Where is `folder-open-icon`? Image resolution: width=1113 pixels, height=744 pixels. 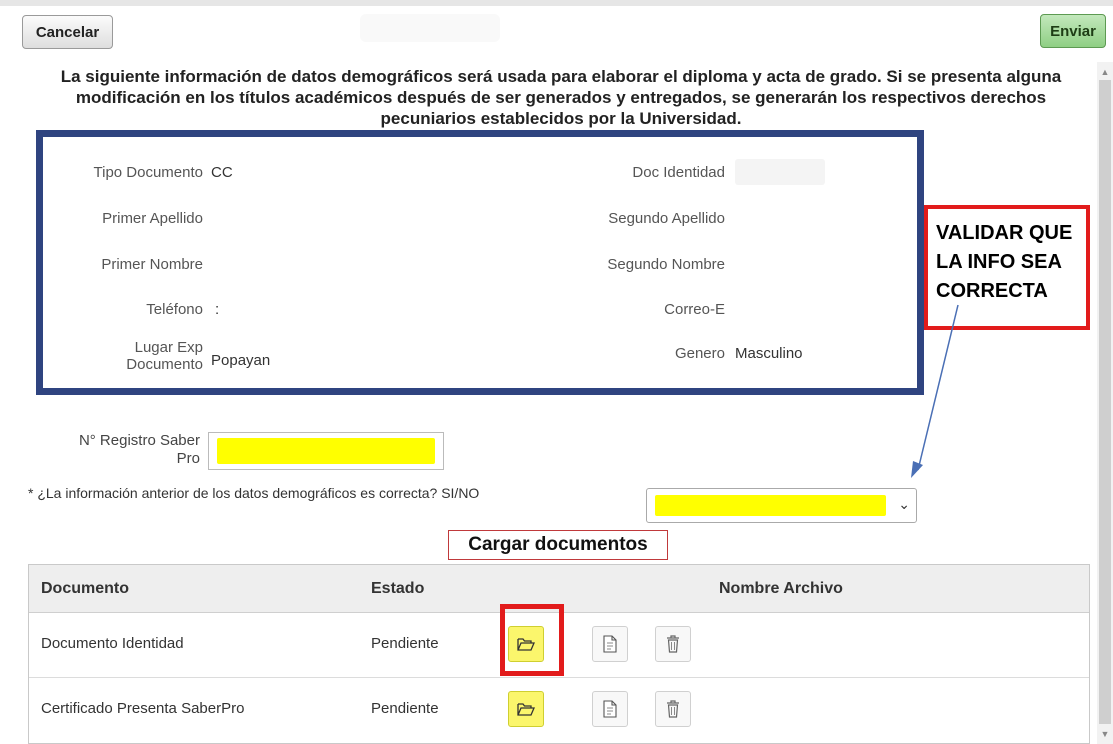 folder-open-icon is located at coordinates (526, 709).